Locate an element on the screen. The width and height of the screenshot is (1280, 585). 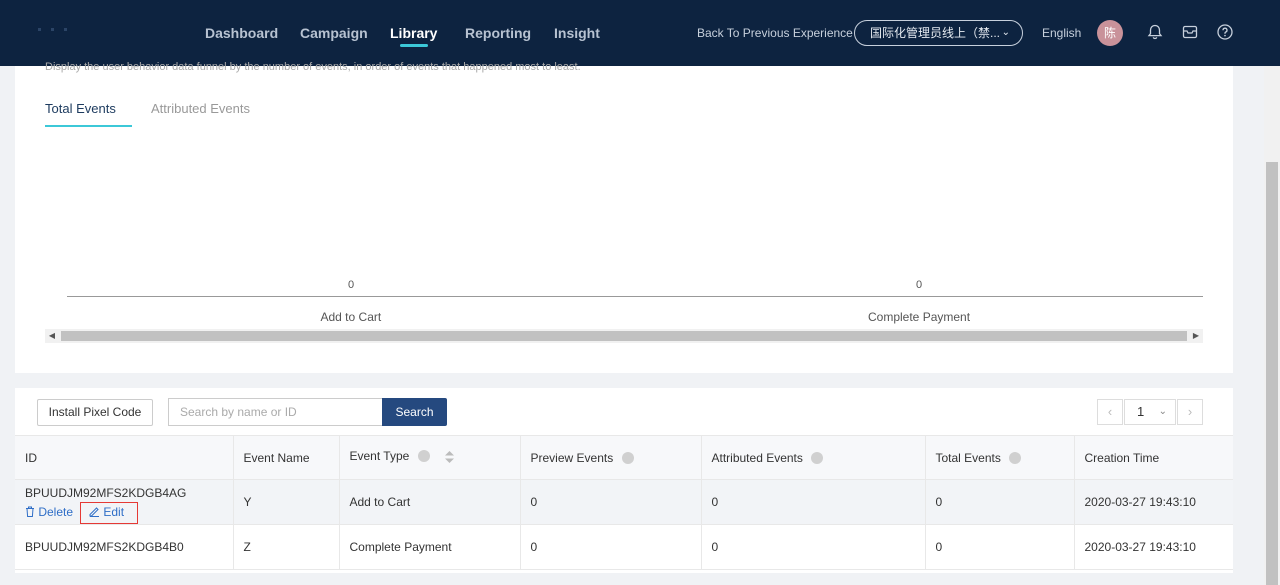
cell-event-type: Add to Cart is located at coordinates (430, 502).